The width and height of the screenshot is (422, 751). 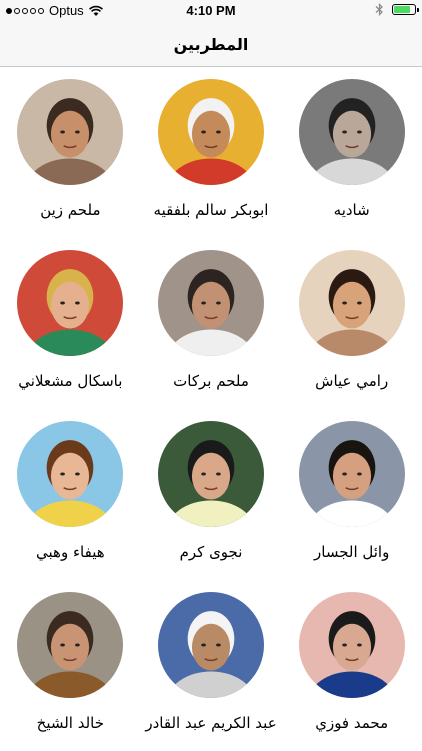 I want to click on singer-item: هيفاء وهبي, so click(x=70, y=494).